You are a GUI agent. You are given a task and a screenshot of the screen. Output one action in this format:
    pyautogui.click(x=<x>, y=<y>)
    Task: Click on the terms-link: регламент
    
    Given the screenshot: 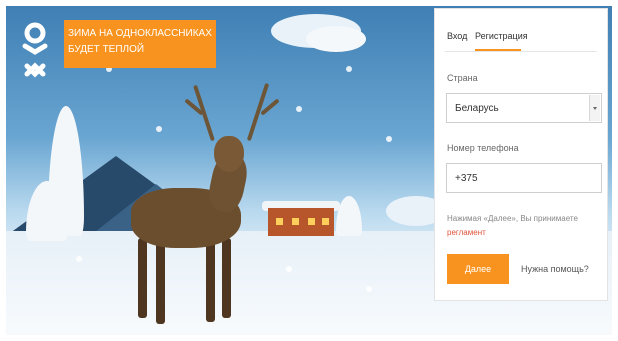 What is the action you would take?
    pyautogui.click(x=466, y=232)
    